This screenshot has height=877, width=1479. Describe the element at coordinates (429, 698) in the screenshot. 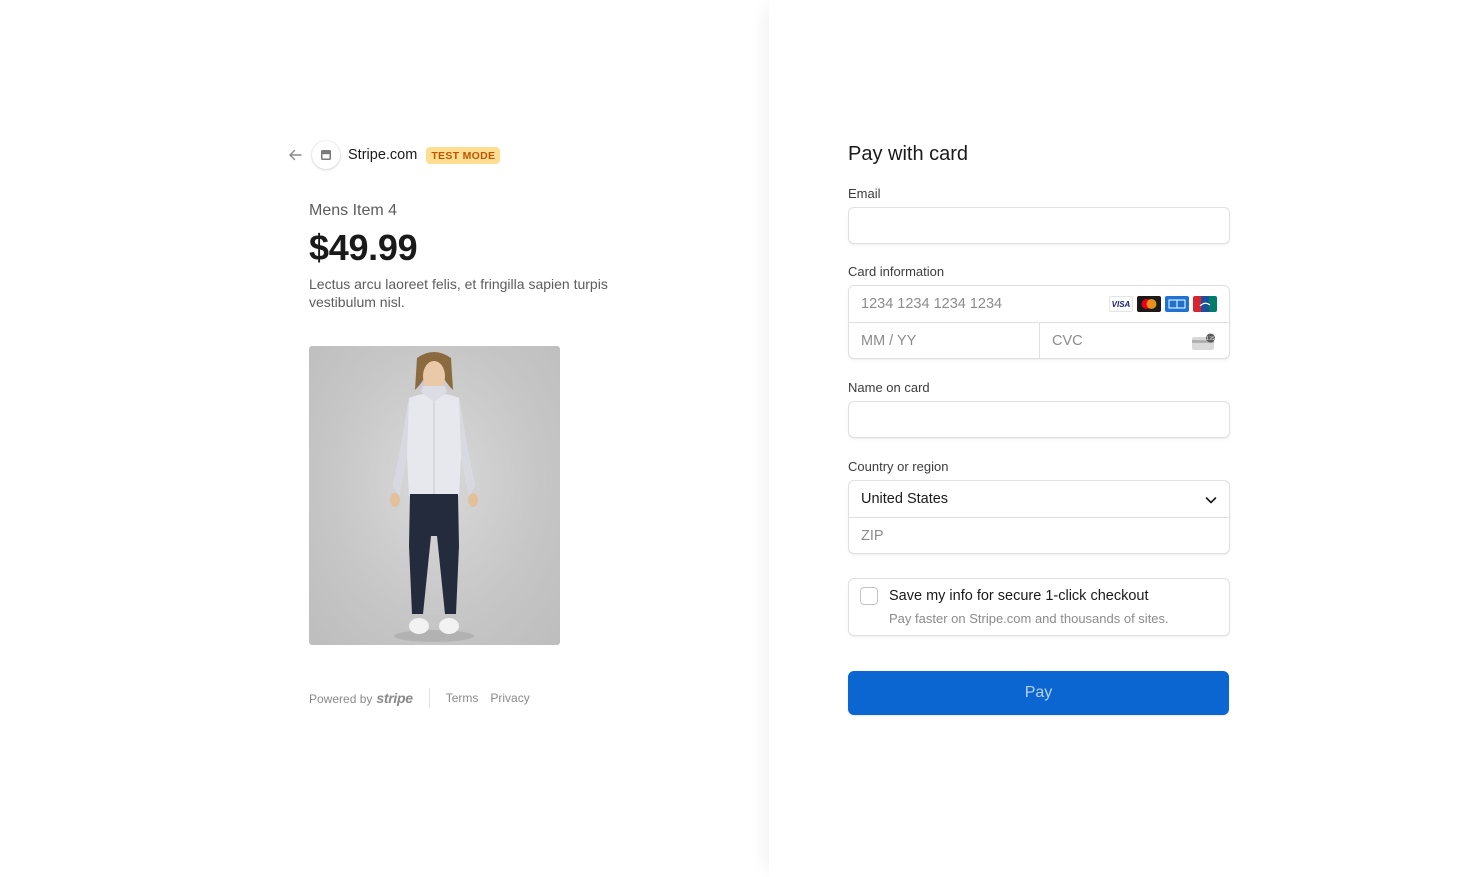

I see `footer-divider` at that location.